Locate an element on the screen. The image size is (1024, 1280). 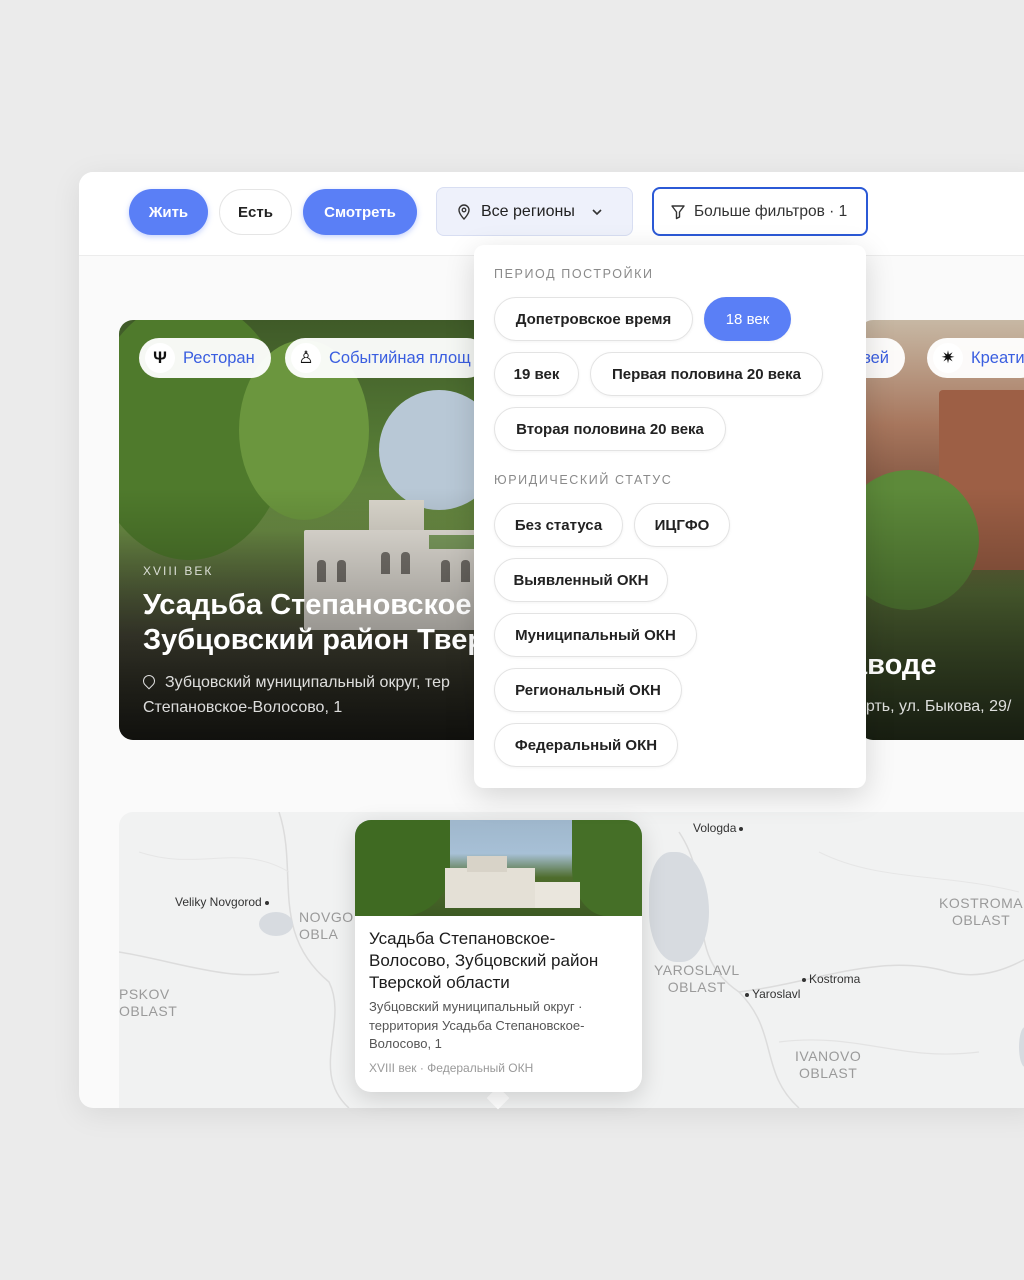
tab-eat: Есть is located at coordinates (255, 212).